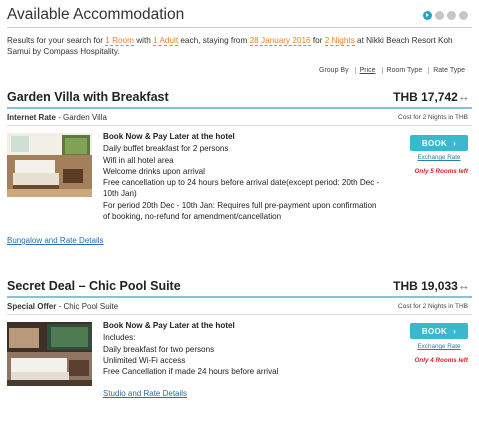  What do you see at coordinates (280, 41) in the screenshot?
I see `checkin-date-link: 28 January 2016` at bounding box center [280, 41].